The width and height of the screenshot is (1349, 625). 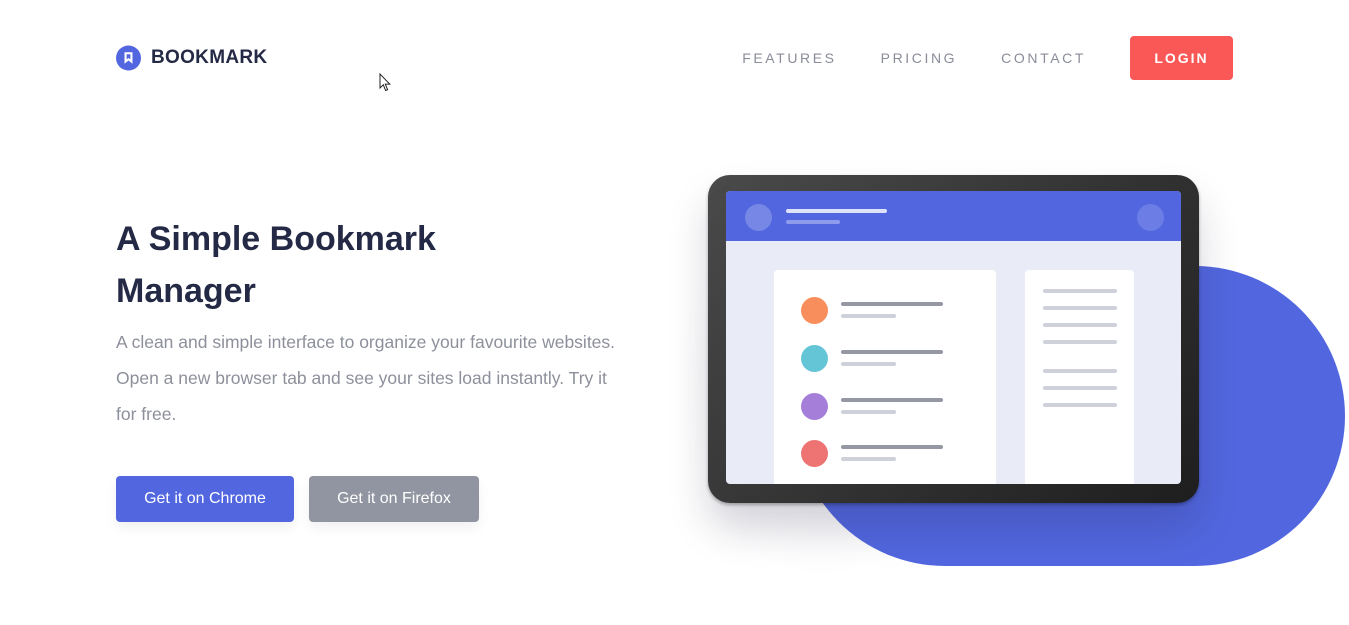 What do you see at coordinates (758, 217) in the screenshot?
I see `screen-avatar` at bounding box center [758, 217].